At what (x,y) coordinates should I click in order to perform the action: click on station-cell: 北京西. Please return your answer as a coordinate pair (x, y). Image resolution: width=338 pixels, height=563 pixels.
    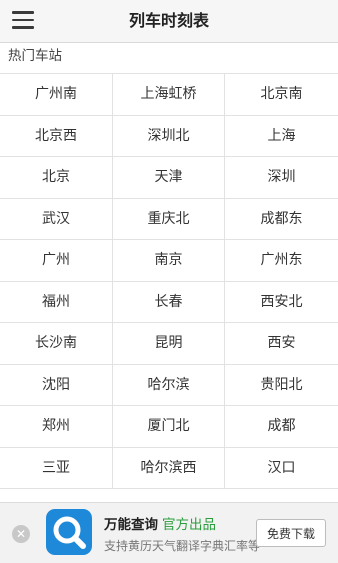
    Looking at the image, I should click on (56, 136).